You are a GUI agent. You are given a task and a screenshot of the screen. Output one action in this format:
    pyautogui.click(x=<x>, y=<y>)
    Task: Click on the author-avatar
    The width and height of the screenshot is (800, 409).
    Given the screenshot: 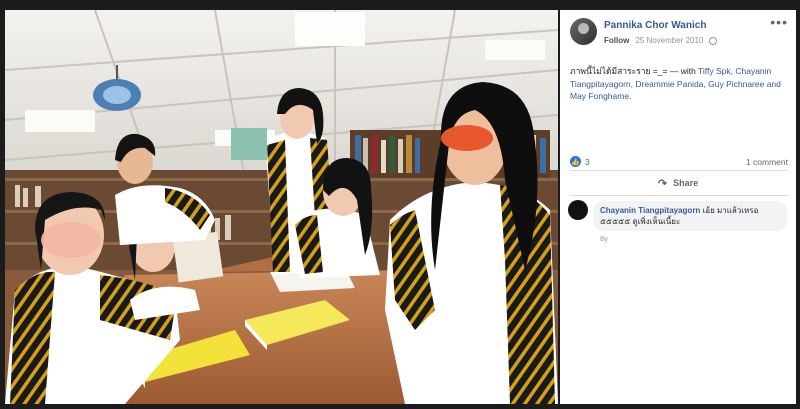 What is the action you would take?
    pyautogui.click(x=583, y=31)
    